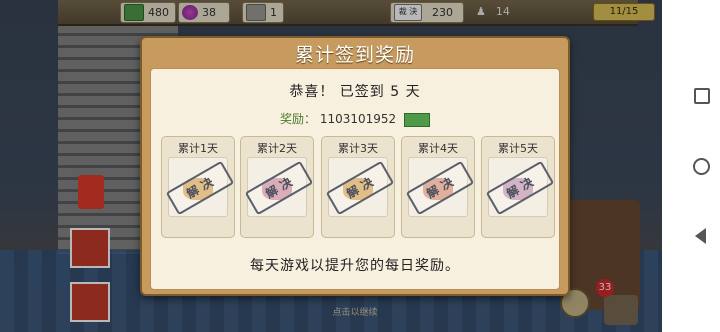  What do you see at coordinates (198, 148) in the screenshot?
I see `day-label: 累计1天` at bounding box center [198, 148].